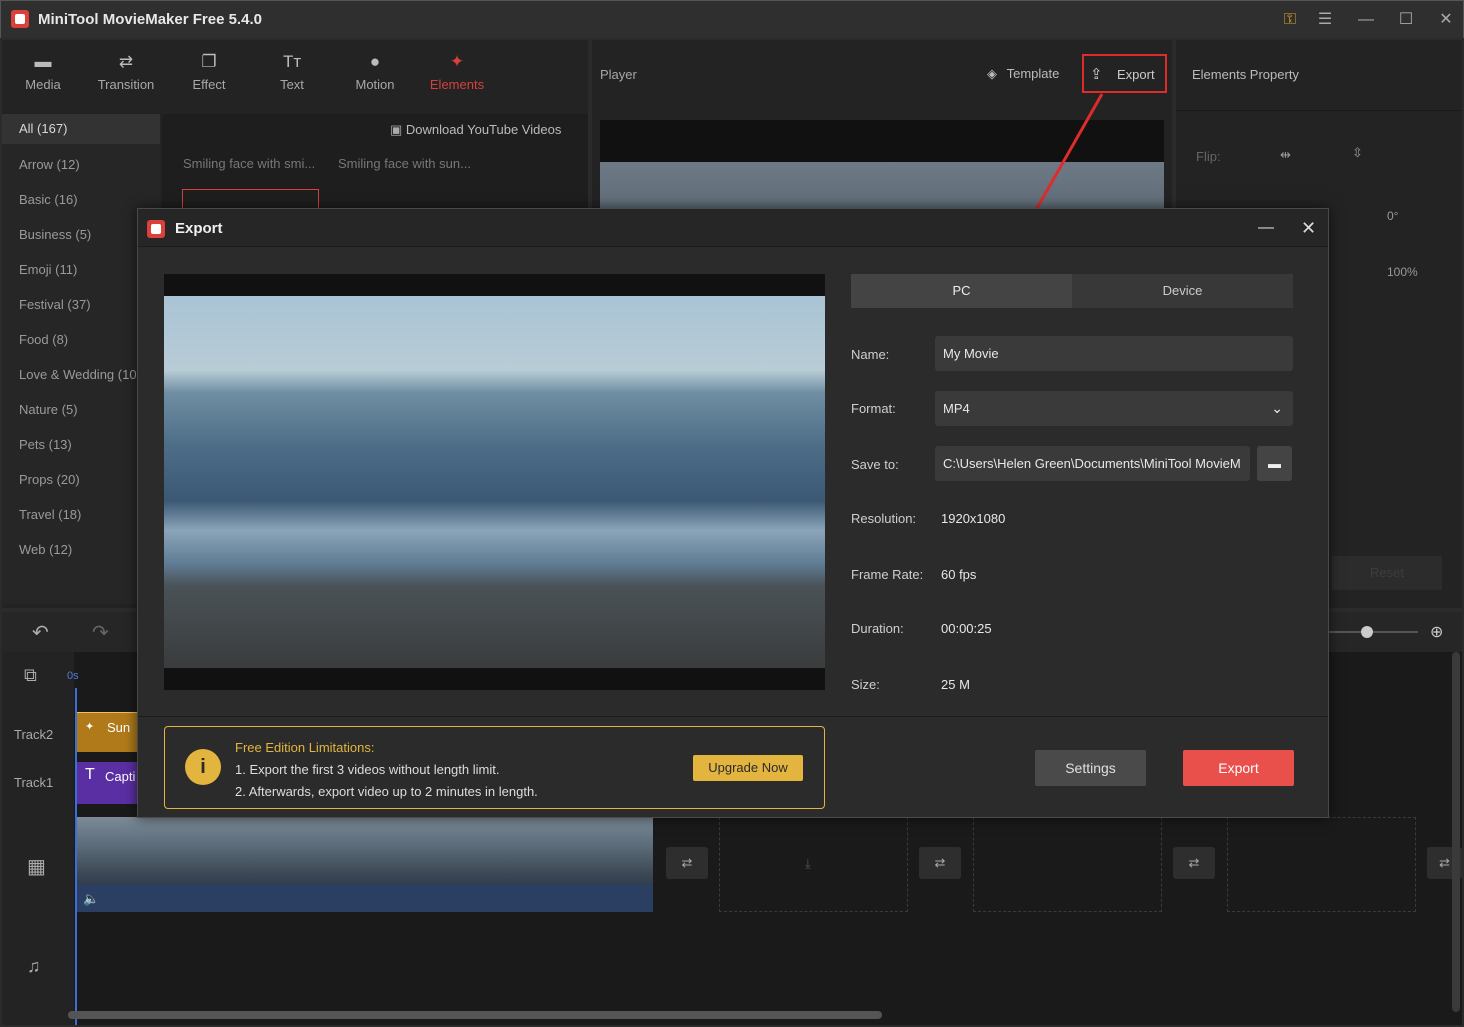 The height and width of the screenshot is (1027, 1464). What do you see at coordinates (48, 409) in the screenshot?
I see `category-item: Nature (5)` at bounding box center [48, 409].